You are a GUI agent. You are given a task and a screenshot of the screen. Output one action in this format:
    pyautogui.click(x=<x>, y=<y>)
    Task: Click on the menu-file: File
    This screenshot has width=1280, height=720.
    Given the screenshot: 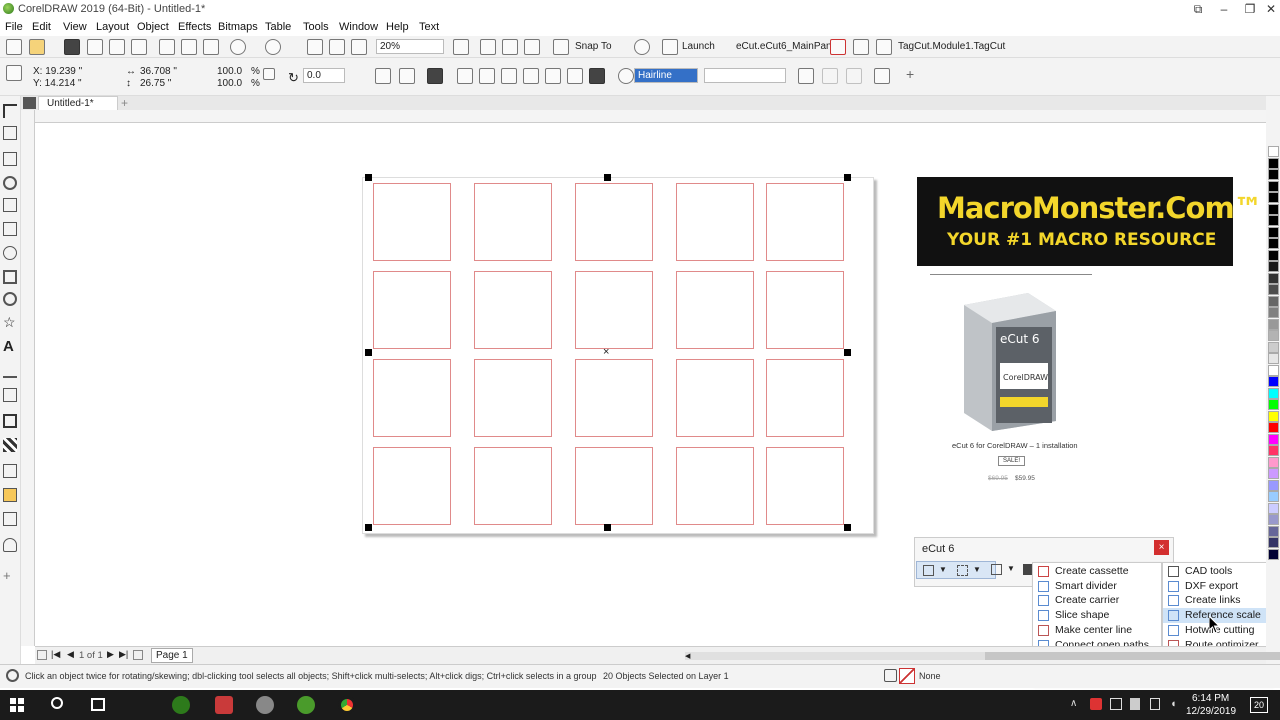 What is the action you would take?
    pyautogui.click(x=14, y=27)
    